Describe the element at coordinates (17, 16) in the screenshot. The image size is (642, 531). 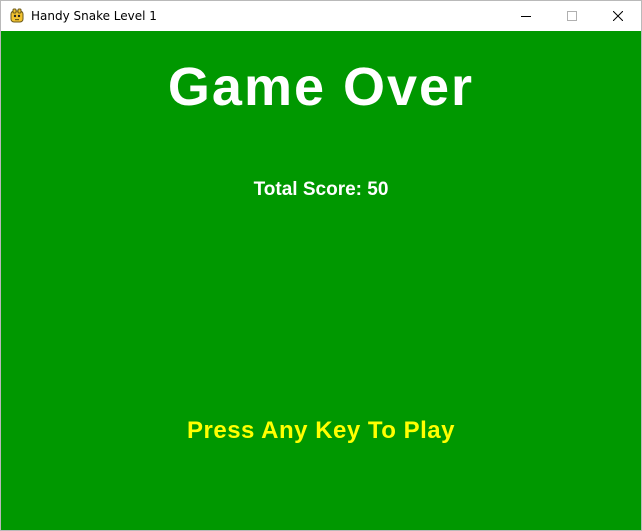
I see `python-snake-icon` at that location.